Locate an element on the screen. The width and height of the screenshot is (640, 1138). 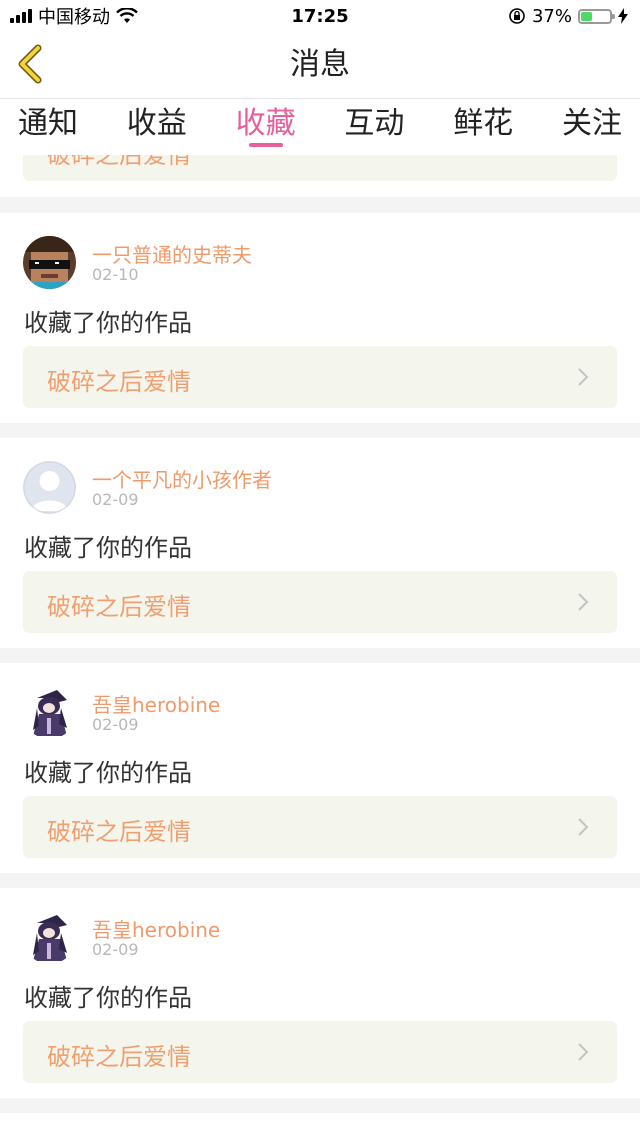
username: 一只普通的史蒂夫 is located at coordinates (172, 253).